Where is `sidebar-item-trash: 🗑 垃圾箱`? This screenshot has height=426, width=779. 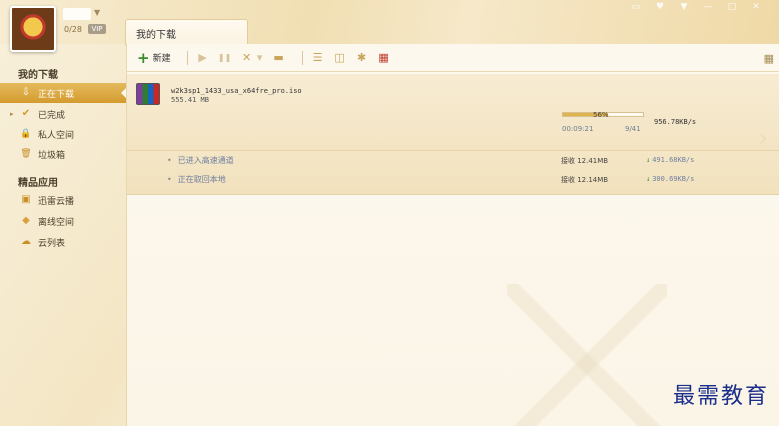 sidebar-item-trash: 🗑 垃圾箱 is located at coordinates (63, 154).